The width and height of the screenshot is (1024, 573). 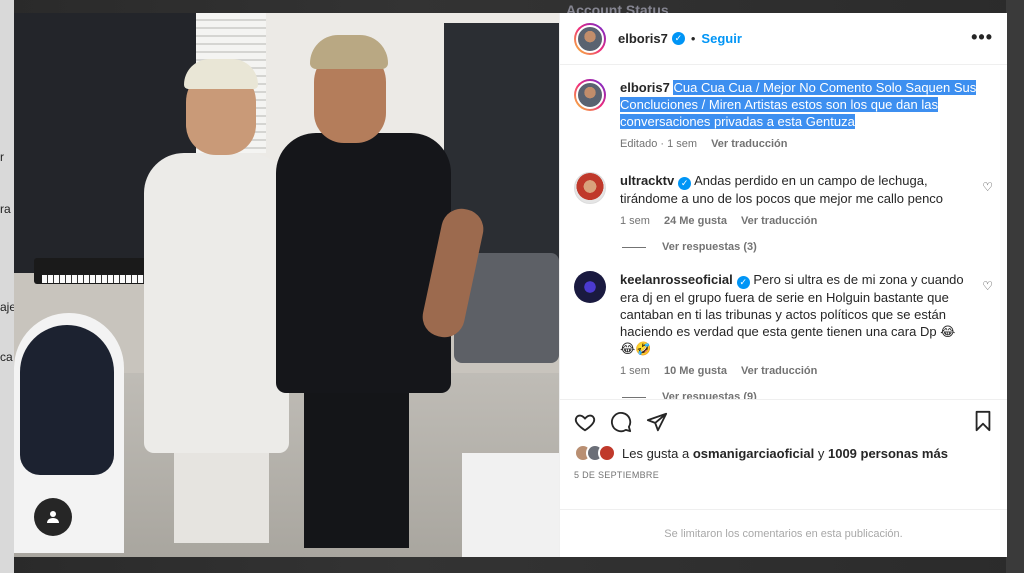 I want to click on photo-chair-left-seat, so click(x=67, y=400).